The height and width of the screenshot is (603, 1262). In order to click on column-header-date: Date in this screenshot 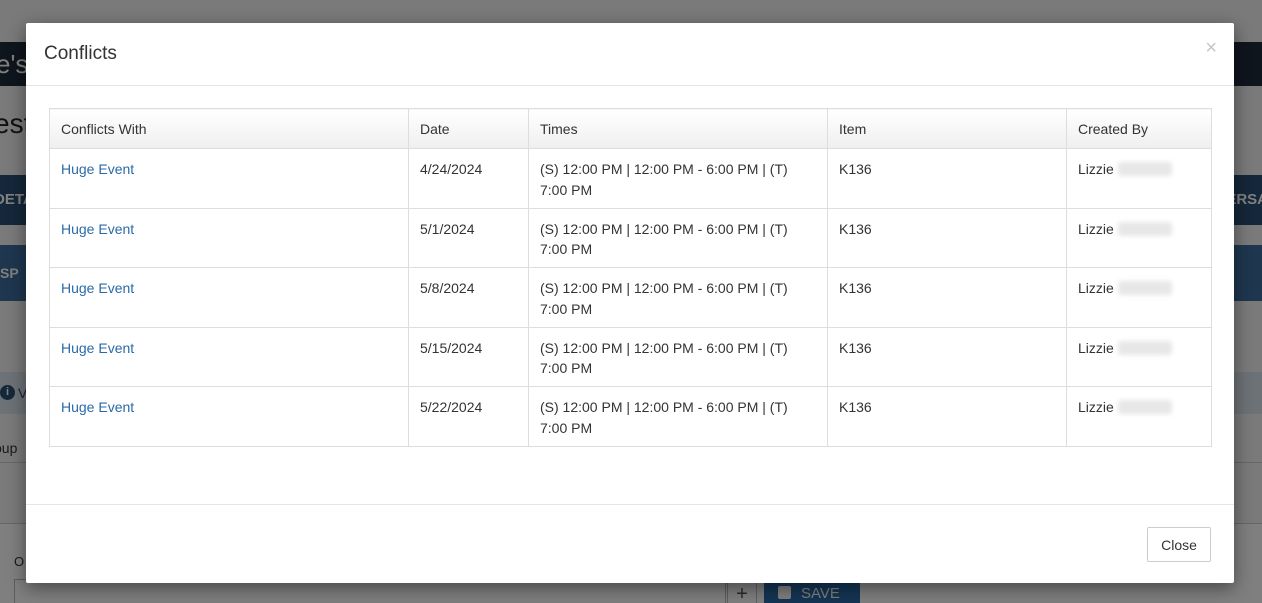, I will do `click(468, 128)`.